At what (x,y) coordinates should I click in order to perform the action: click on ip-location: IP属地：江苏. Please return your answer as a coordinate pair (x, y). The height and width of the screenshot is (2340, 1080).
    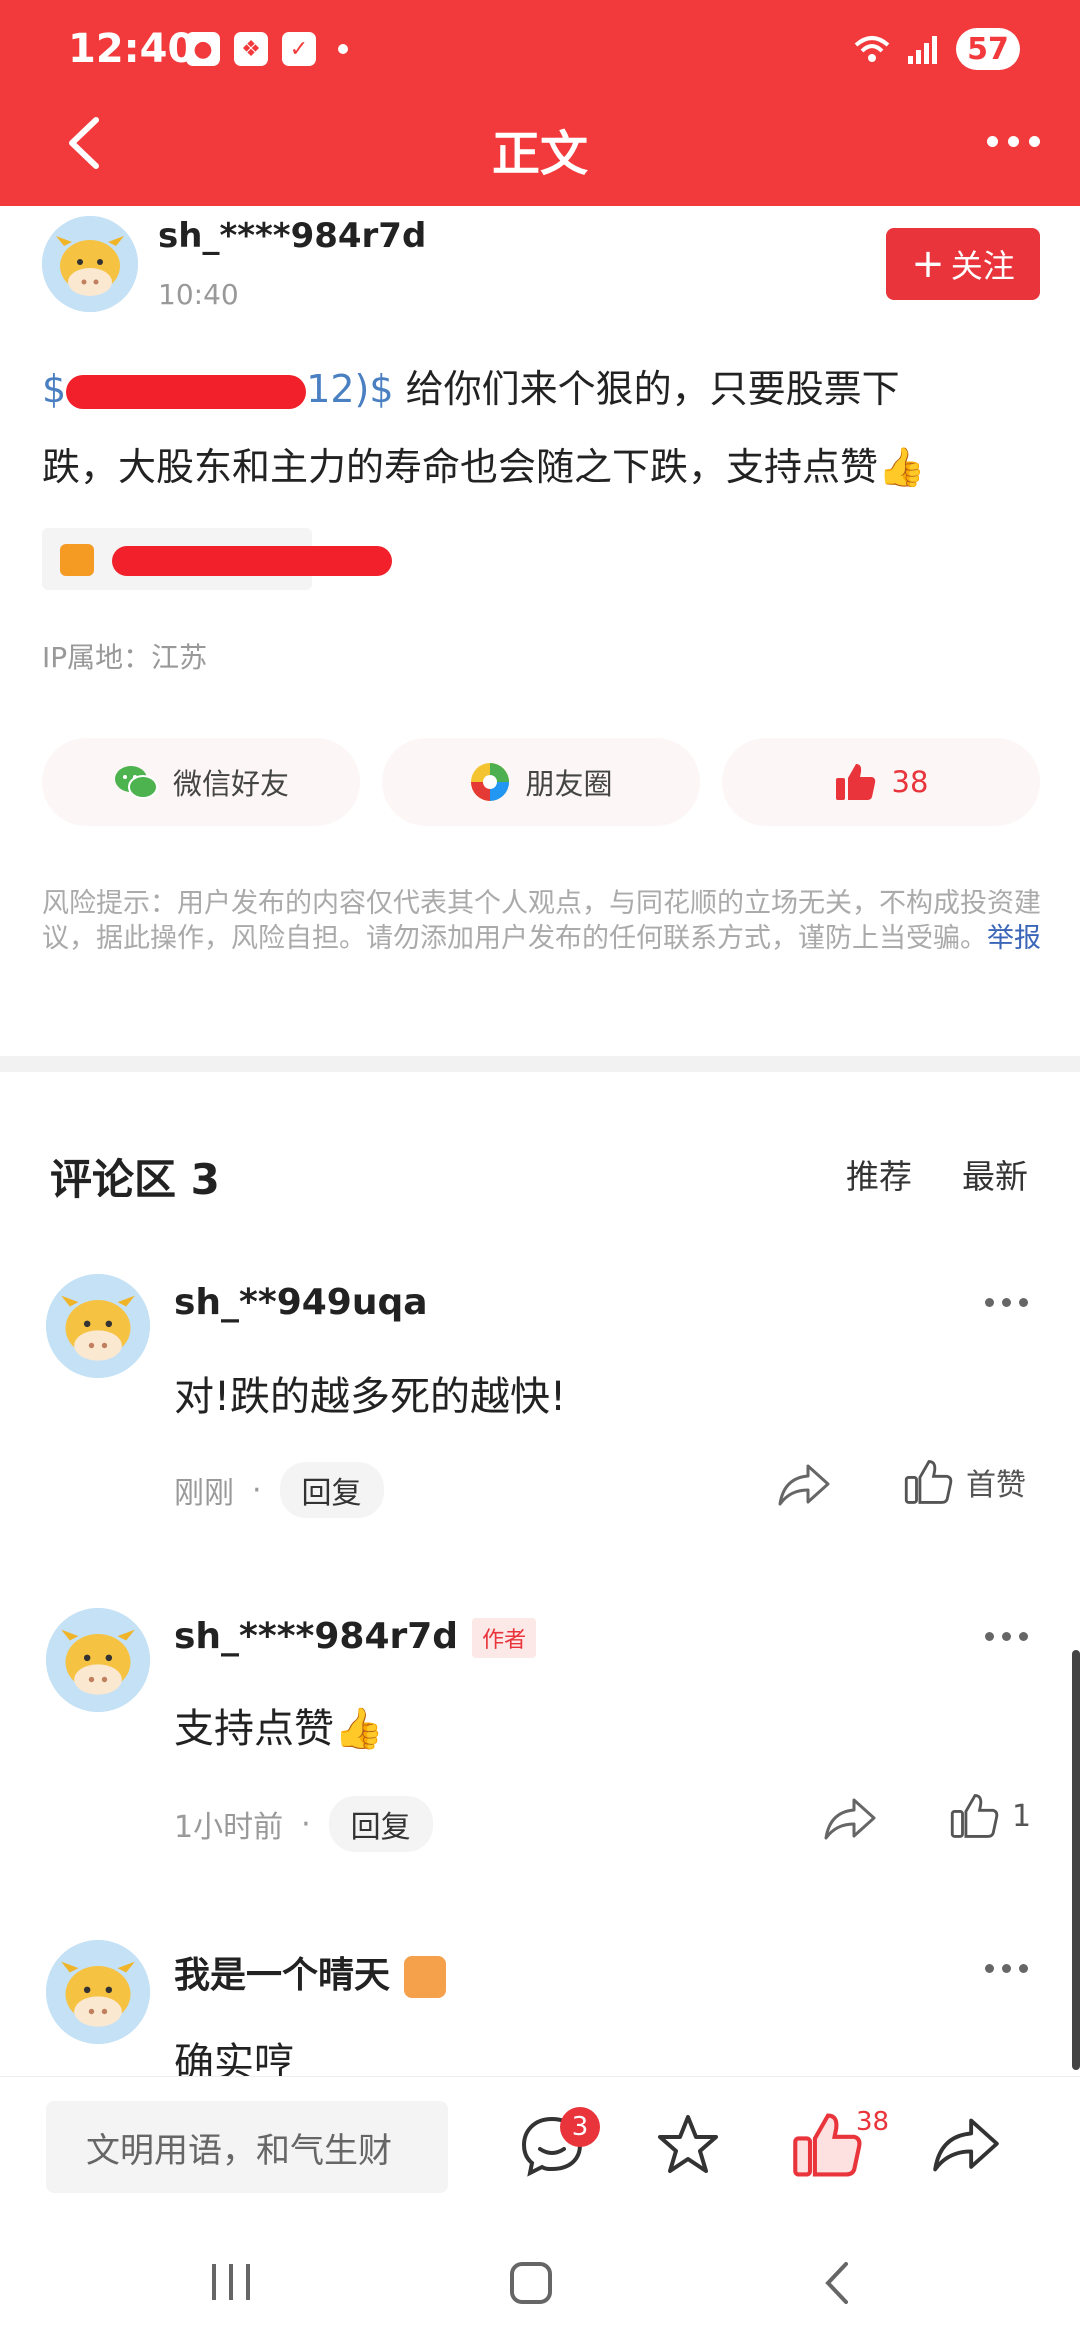
    Looking at the image, I should click on (125, 657).